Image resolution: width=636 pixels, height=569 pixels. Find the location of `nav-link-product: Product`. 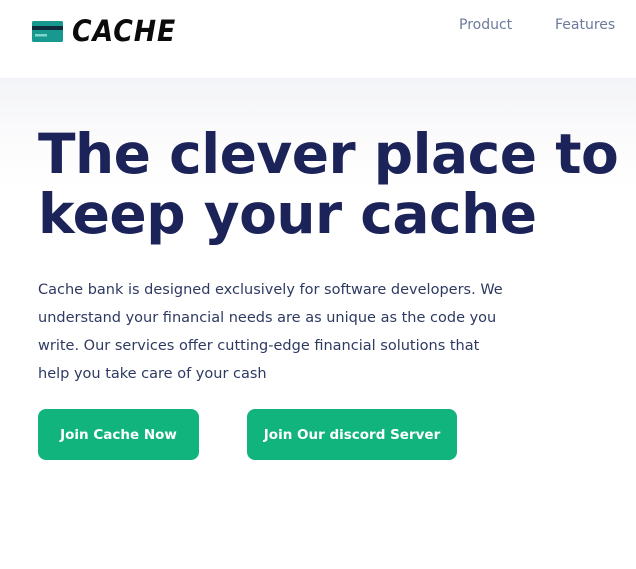

nav-link-product: Product is located at coordinates (485, 25).